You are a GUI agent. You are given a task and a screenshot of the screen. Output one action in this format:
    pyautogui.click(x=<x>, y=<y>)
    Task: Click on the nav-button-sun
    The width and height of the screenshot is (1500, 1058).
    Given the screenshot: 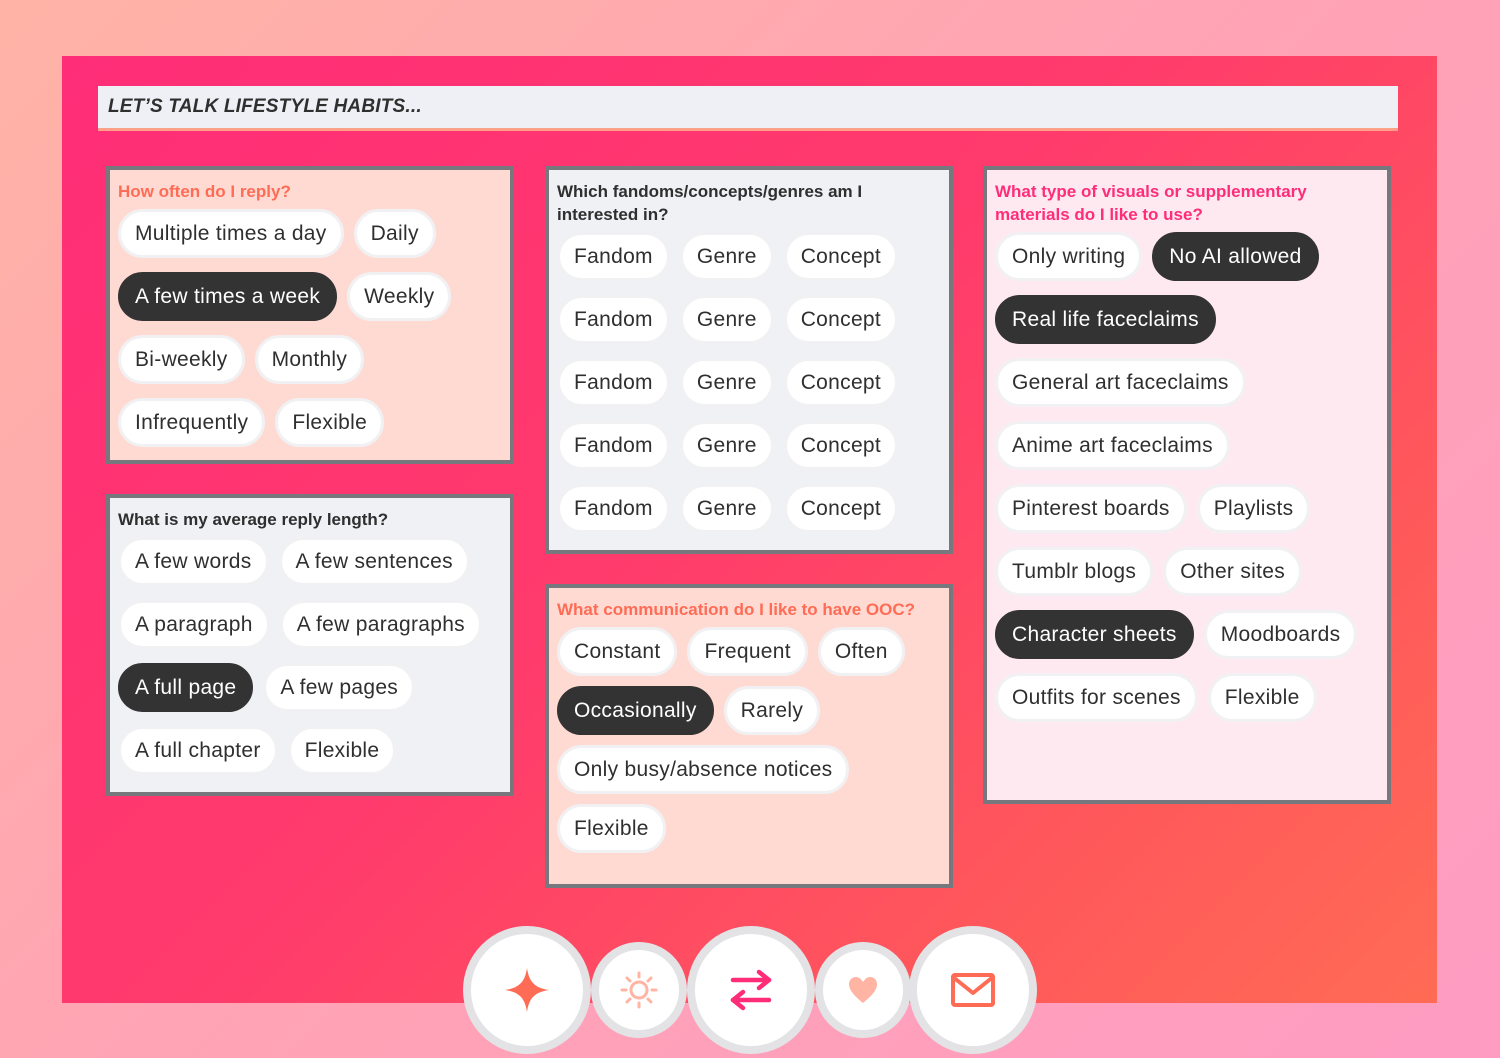 What is the action you would take?
    pyautogui.click(x=639, y=990)
    